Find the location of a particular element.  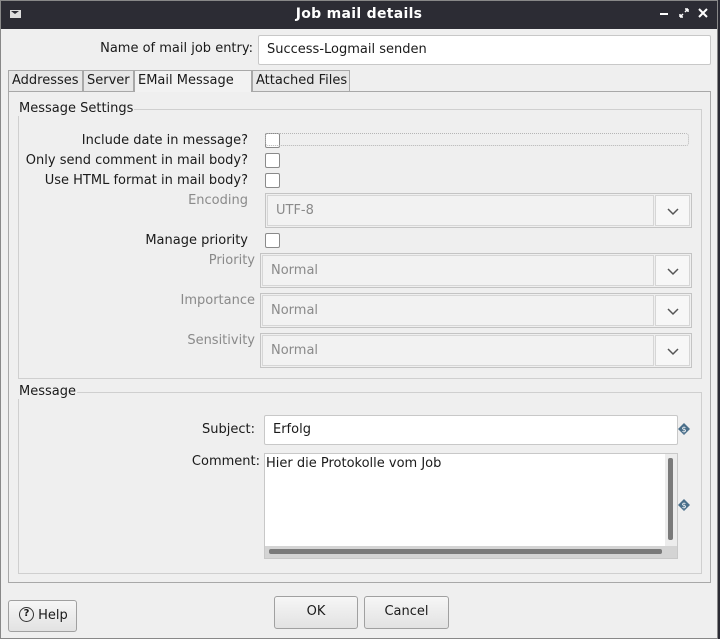

importance-select: Normal is located at coordinates (476, 310).